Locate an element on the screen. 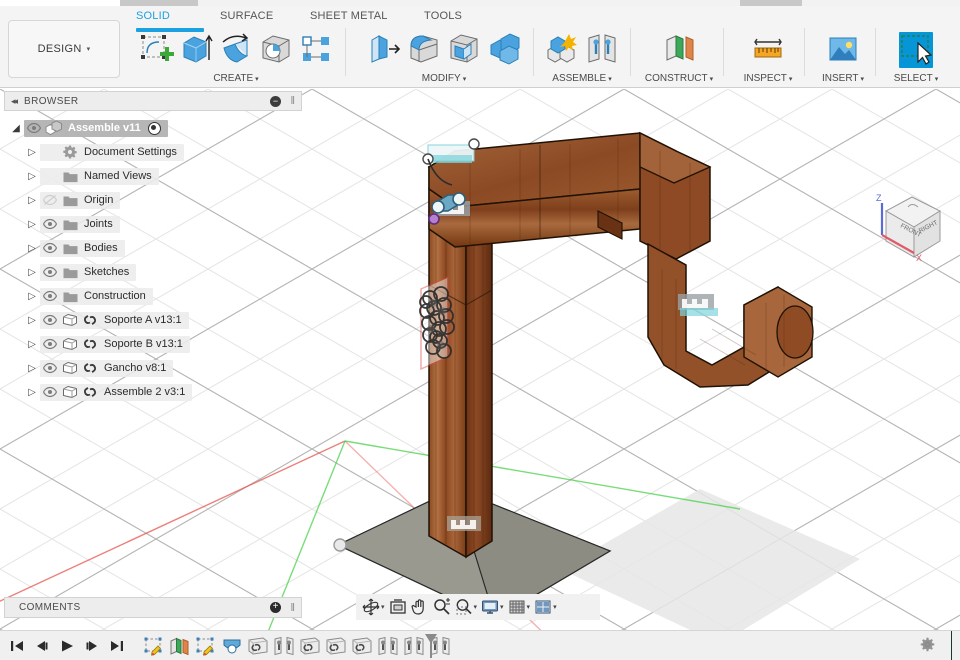  collapse-panel-icon: ◂◂ is located at coordinates (14, 101).